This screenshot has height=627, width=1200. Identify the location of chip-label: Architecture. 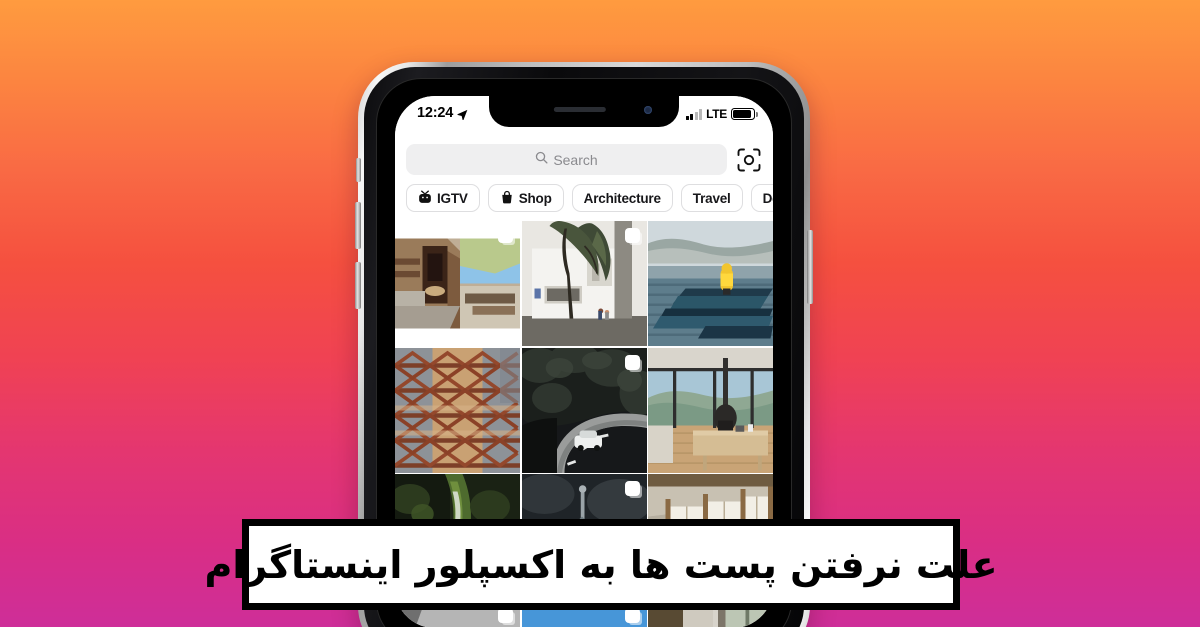
(622, 198).